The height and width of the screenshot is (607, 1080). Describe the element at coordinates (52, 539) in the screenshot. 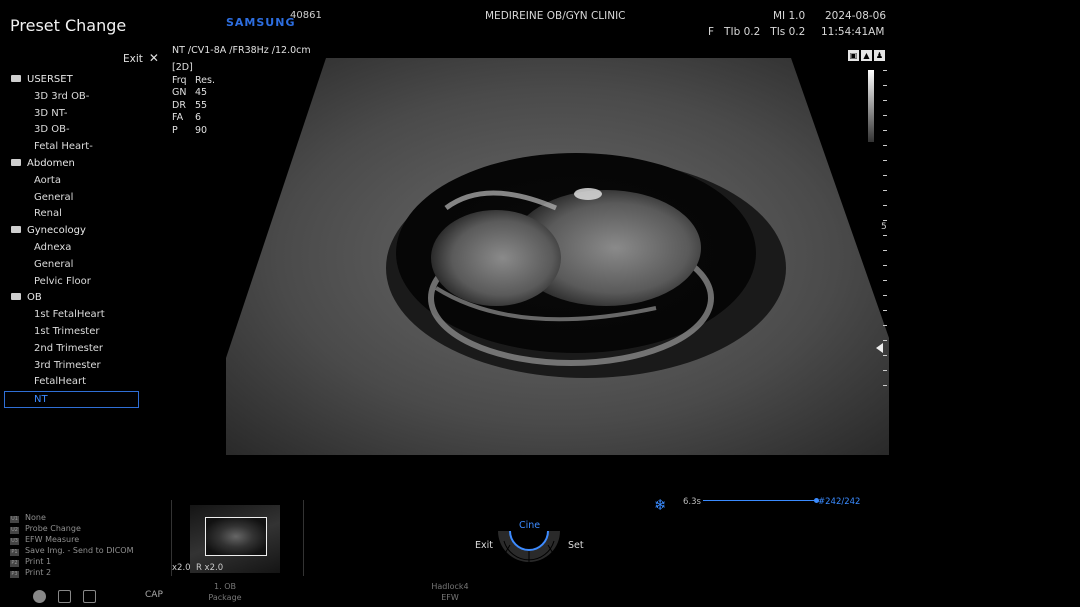

I see `user-key-label: EFW Measure` at that location.